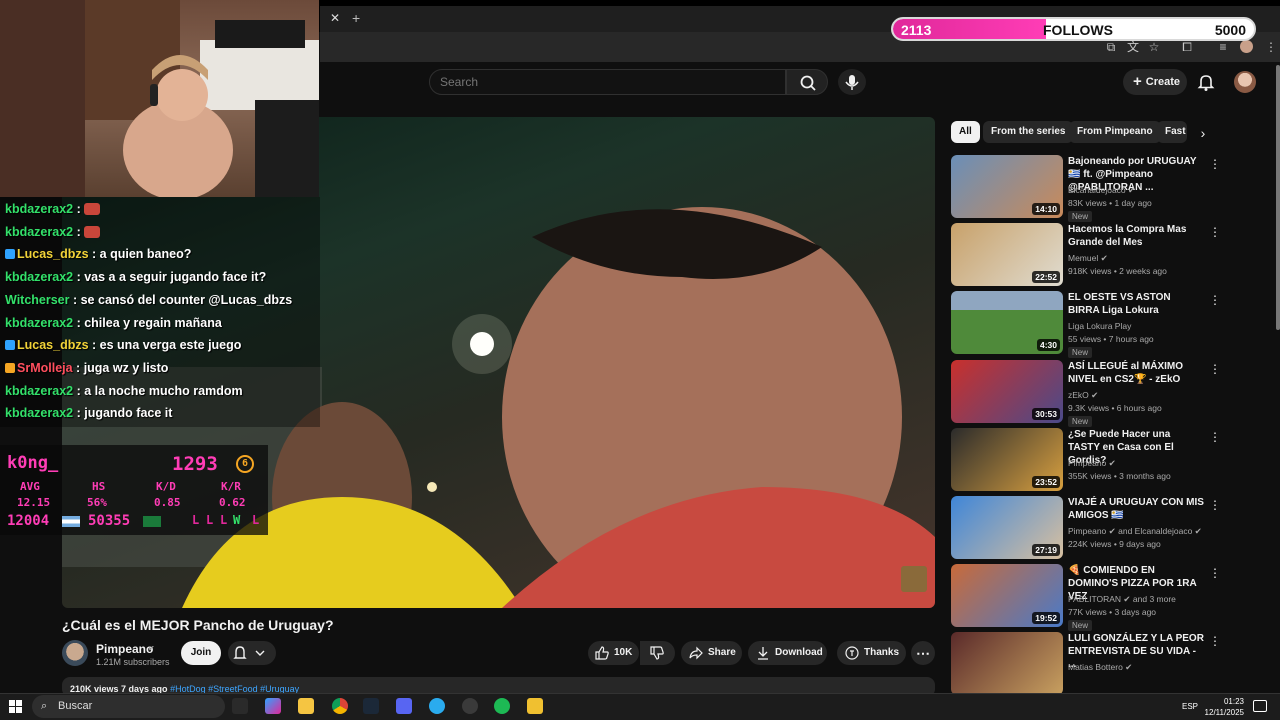 The width and height of the screenshot is (1280, 720). I want to click on windows-start-icon, so click(15, 706).